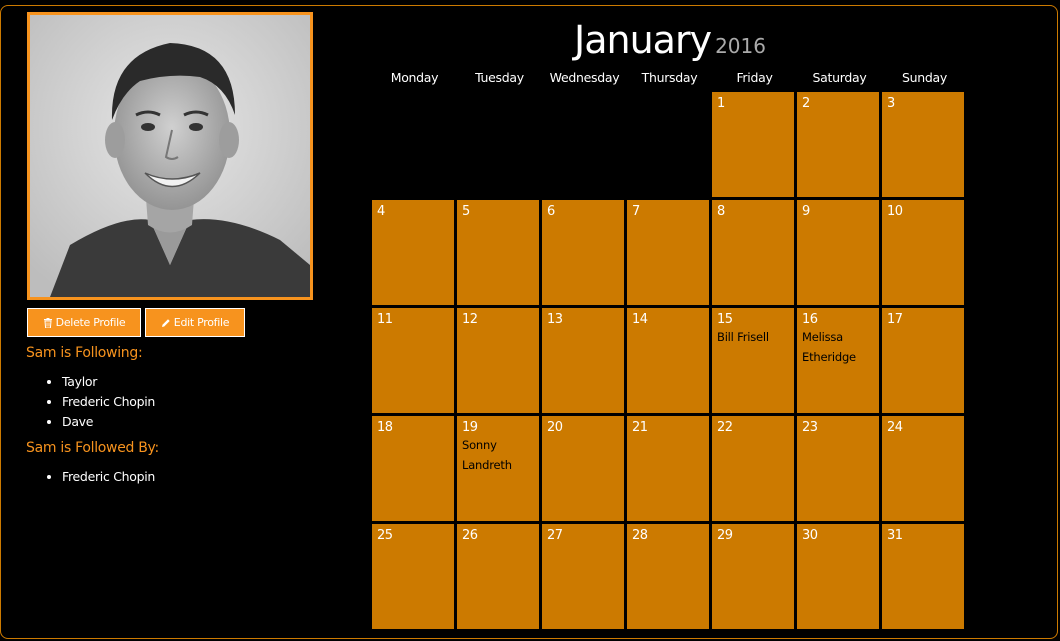 The width and height of the screenshot is (1060, 641). What do you see at coordinates (555, 535) in the screenshot?
I see `day-number: 27` at bounding box center [555, 535].